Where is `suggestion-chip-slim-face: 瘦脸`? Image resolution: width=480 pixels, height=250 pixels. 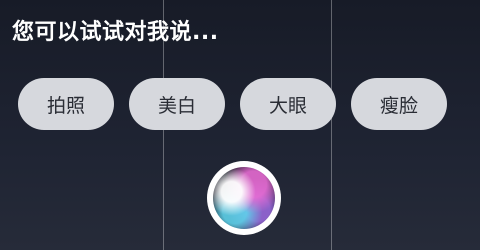
suggestion-chip-slim-face: 瘦脸 is located at coordinates (399, 104).